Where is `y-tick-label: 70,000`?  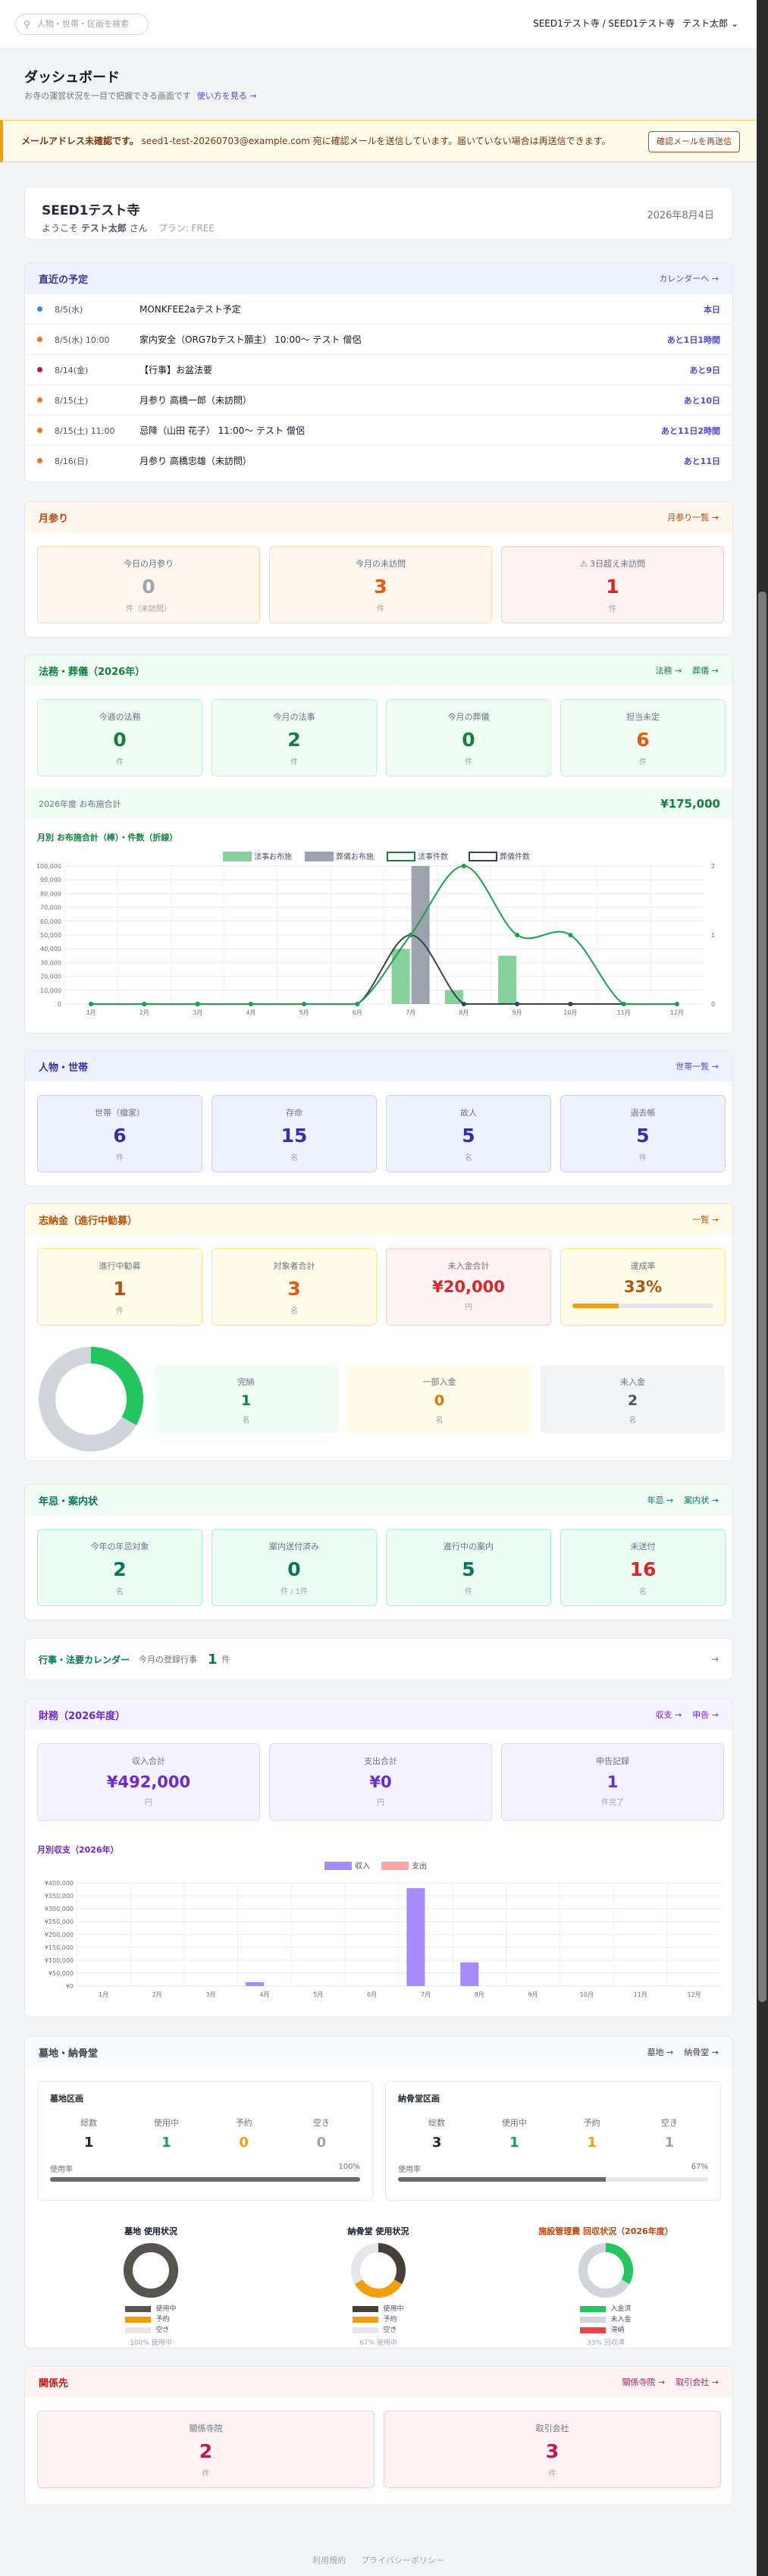
y-tick-label: 70,000 is located at coordinates (51, 908).